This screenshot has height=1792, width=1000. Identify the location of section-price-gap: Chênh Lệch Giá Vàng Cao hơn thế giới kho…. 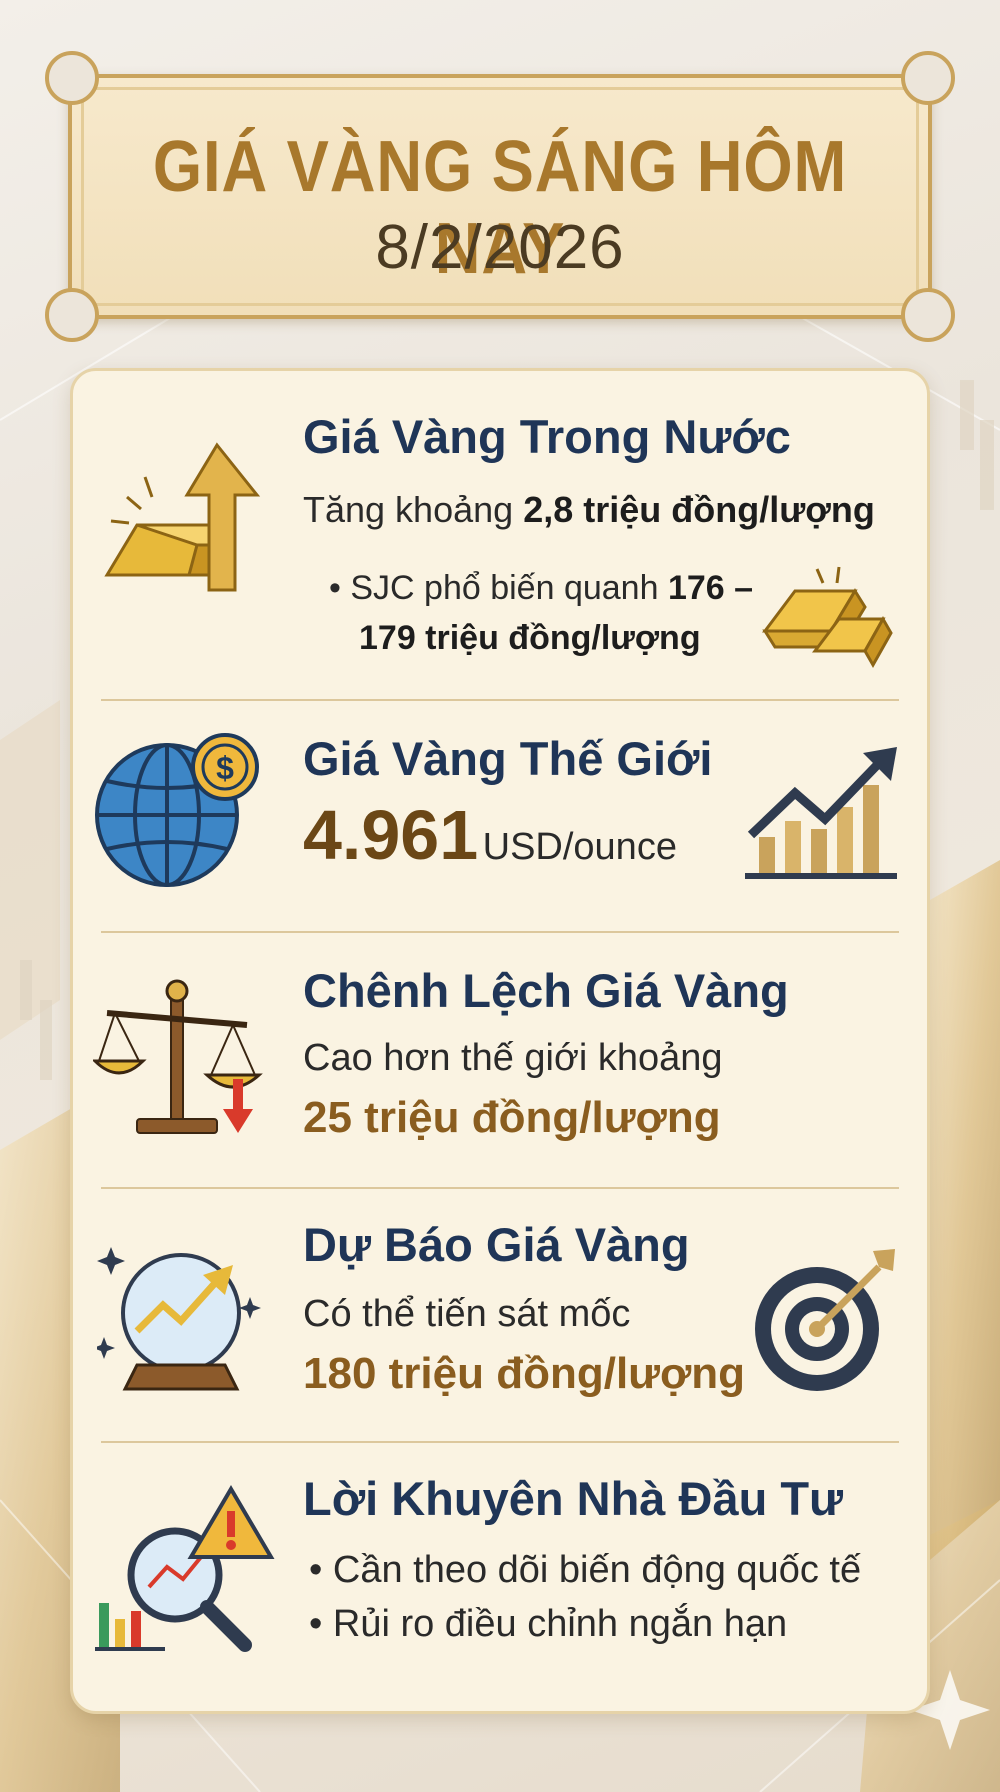
(500, 1062).